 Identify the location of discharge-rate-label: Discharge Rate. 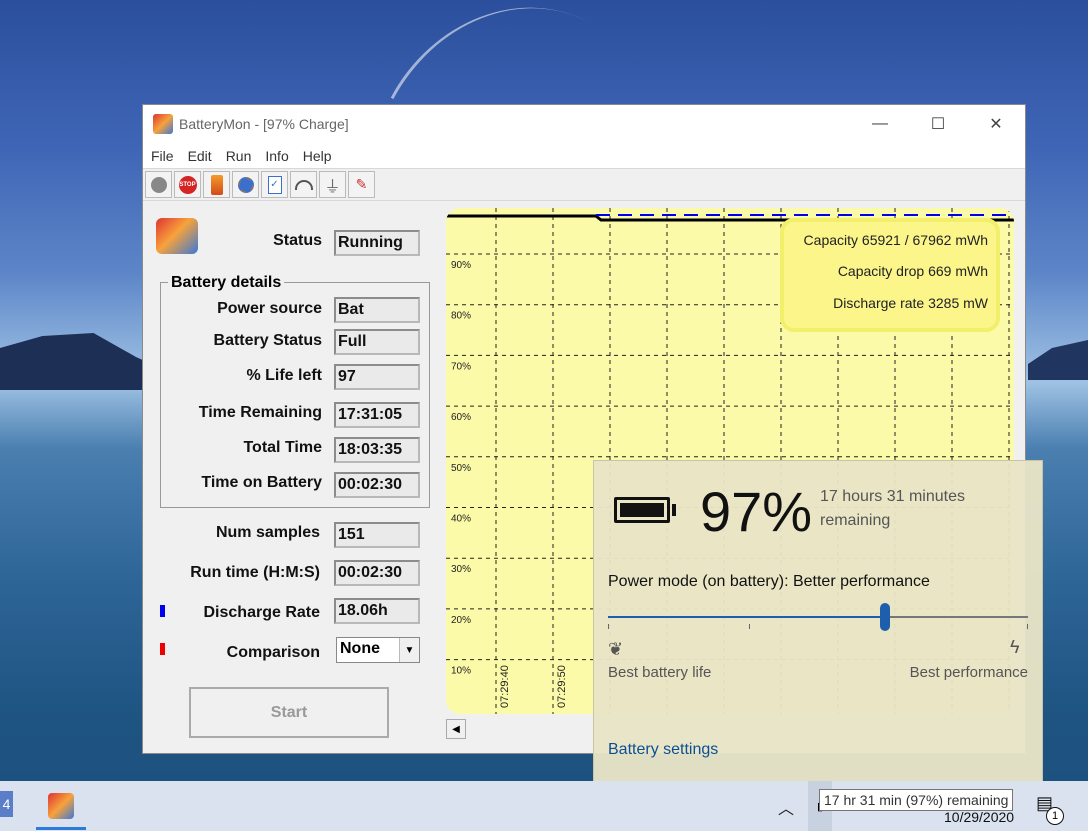
(262, 612).